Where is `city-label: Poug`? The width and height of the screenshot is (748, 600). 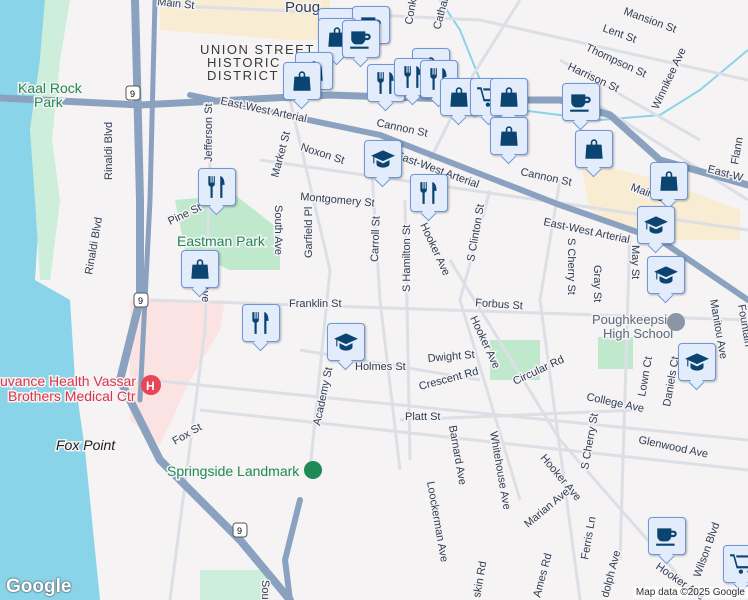
city-label: Poug is located at coordinates (302, 8).